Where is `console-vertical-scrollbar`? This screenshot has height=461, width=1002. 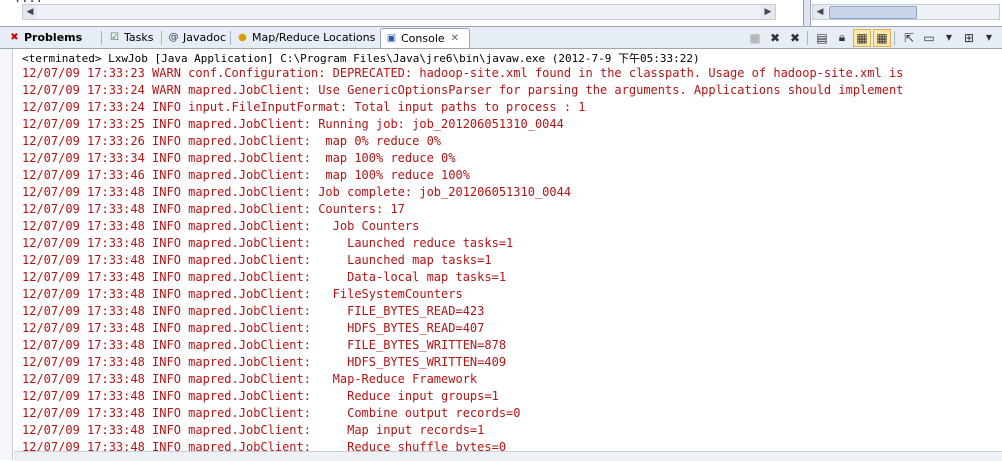
console-vertical-scrollbar is located at coordinates (6, 254).